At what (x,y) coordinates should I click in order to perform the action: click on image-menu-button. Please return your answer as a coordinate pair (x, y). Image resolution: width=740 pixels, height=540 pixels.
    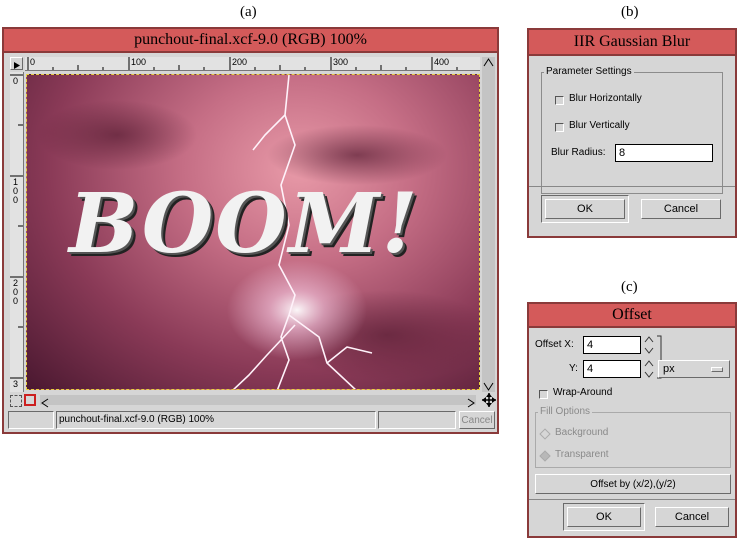
    Looking at the image, I should click on (16, 63).